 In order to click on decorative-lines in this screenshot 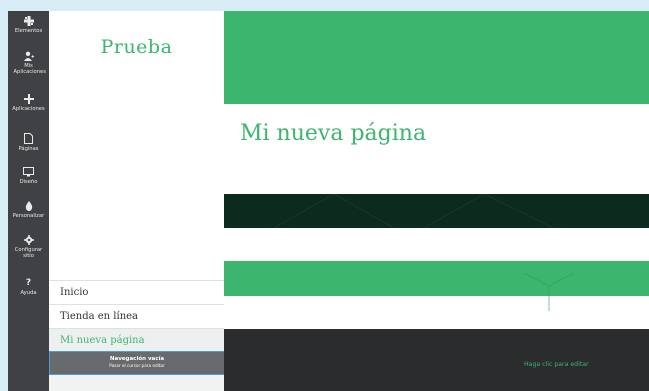, I will do `click(424, 252)`.